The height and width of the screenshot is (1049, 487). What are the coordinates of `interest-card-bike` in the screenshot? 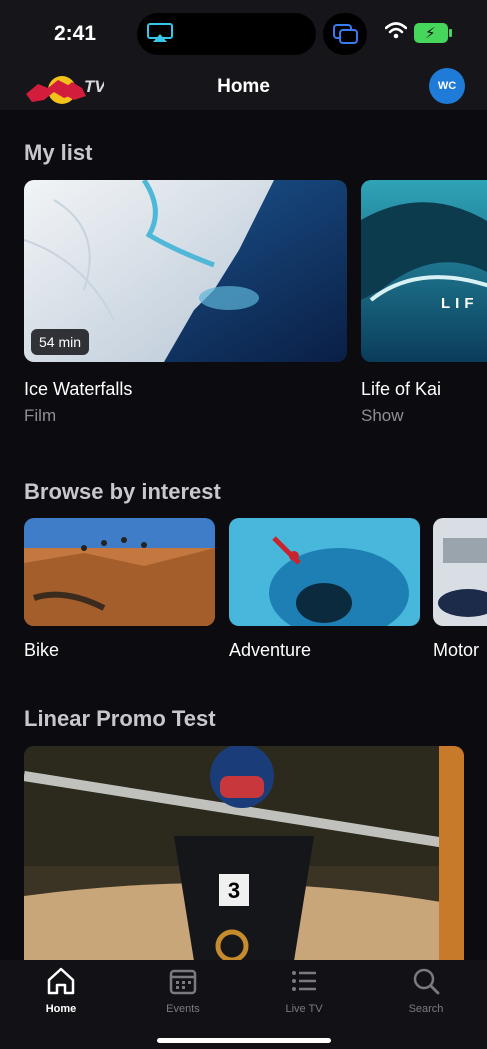 It's located at (119, 572).